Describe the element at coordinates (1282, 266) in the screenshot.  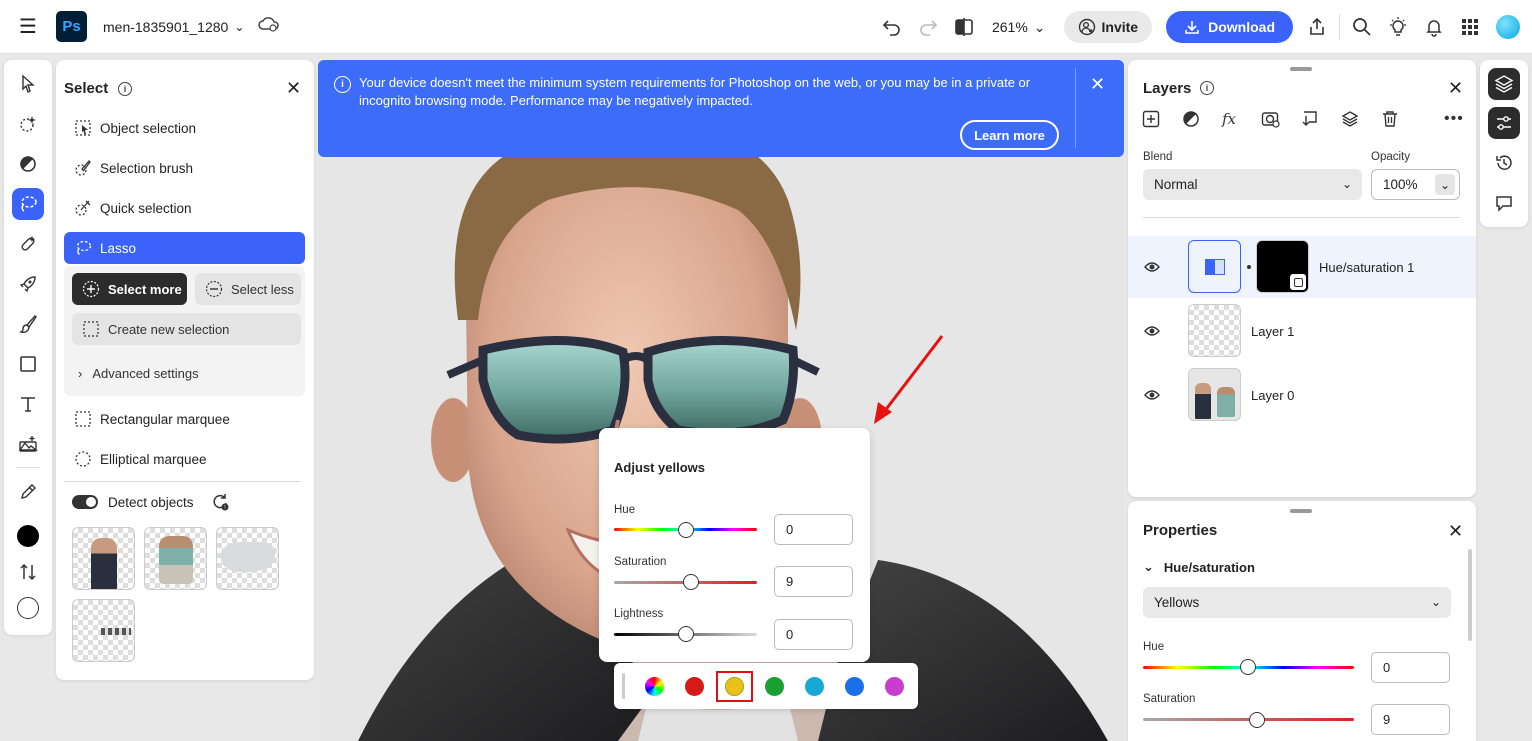
I see `mask-thumbnail` at that location.